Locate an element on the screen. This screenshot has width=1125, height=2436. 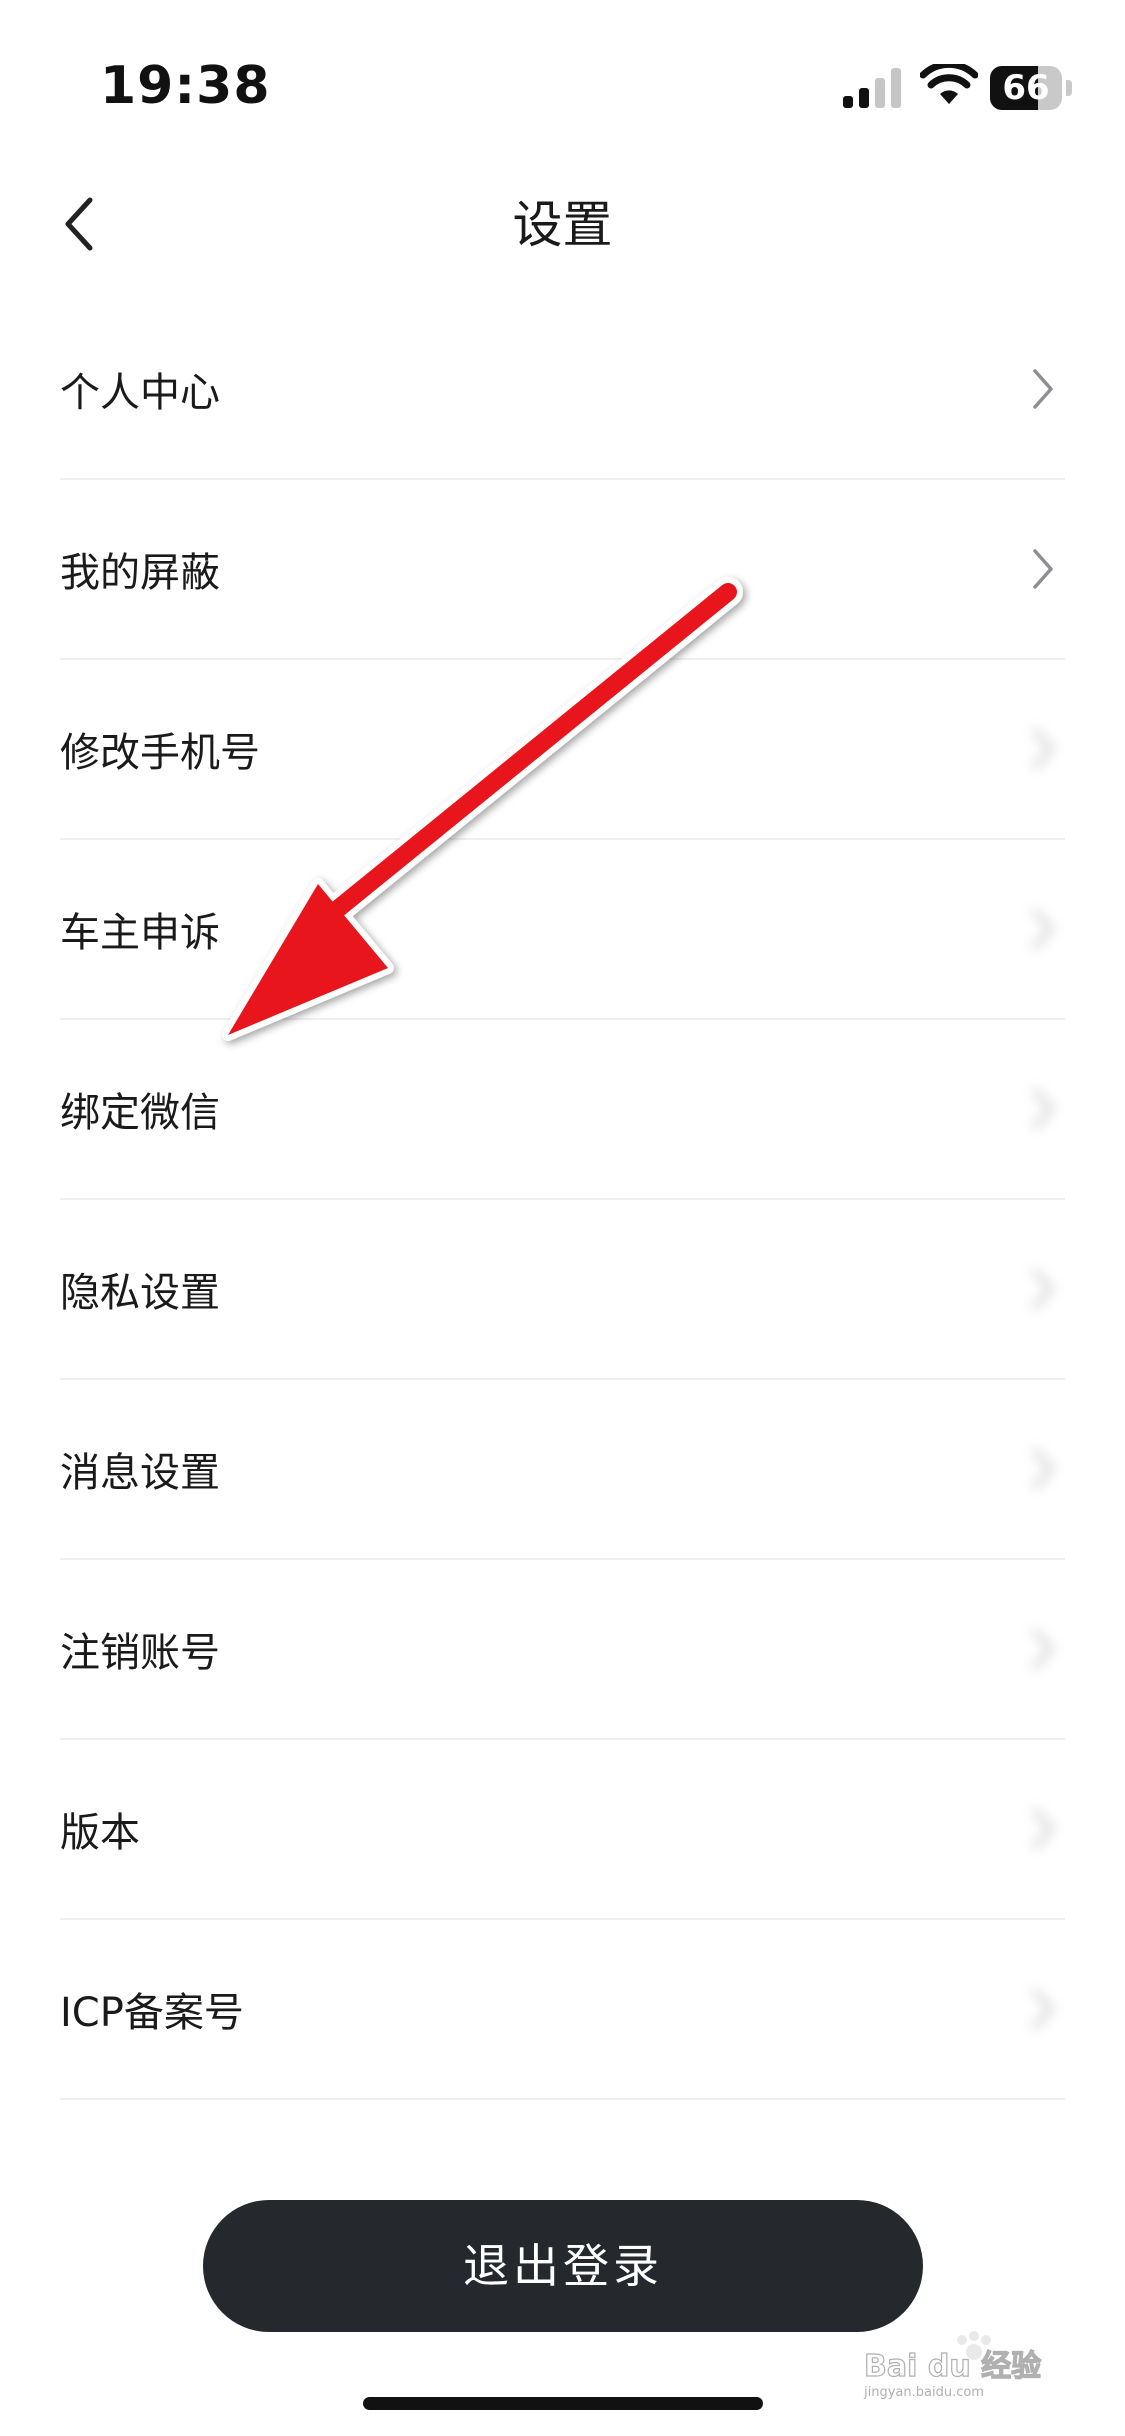
settings-row-label: 车主申诉 is located at coordinates (140, 933).